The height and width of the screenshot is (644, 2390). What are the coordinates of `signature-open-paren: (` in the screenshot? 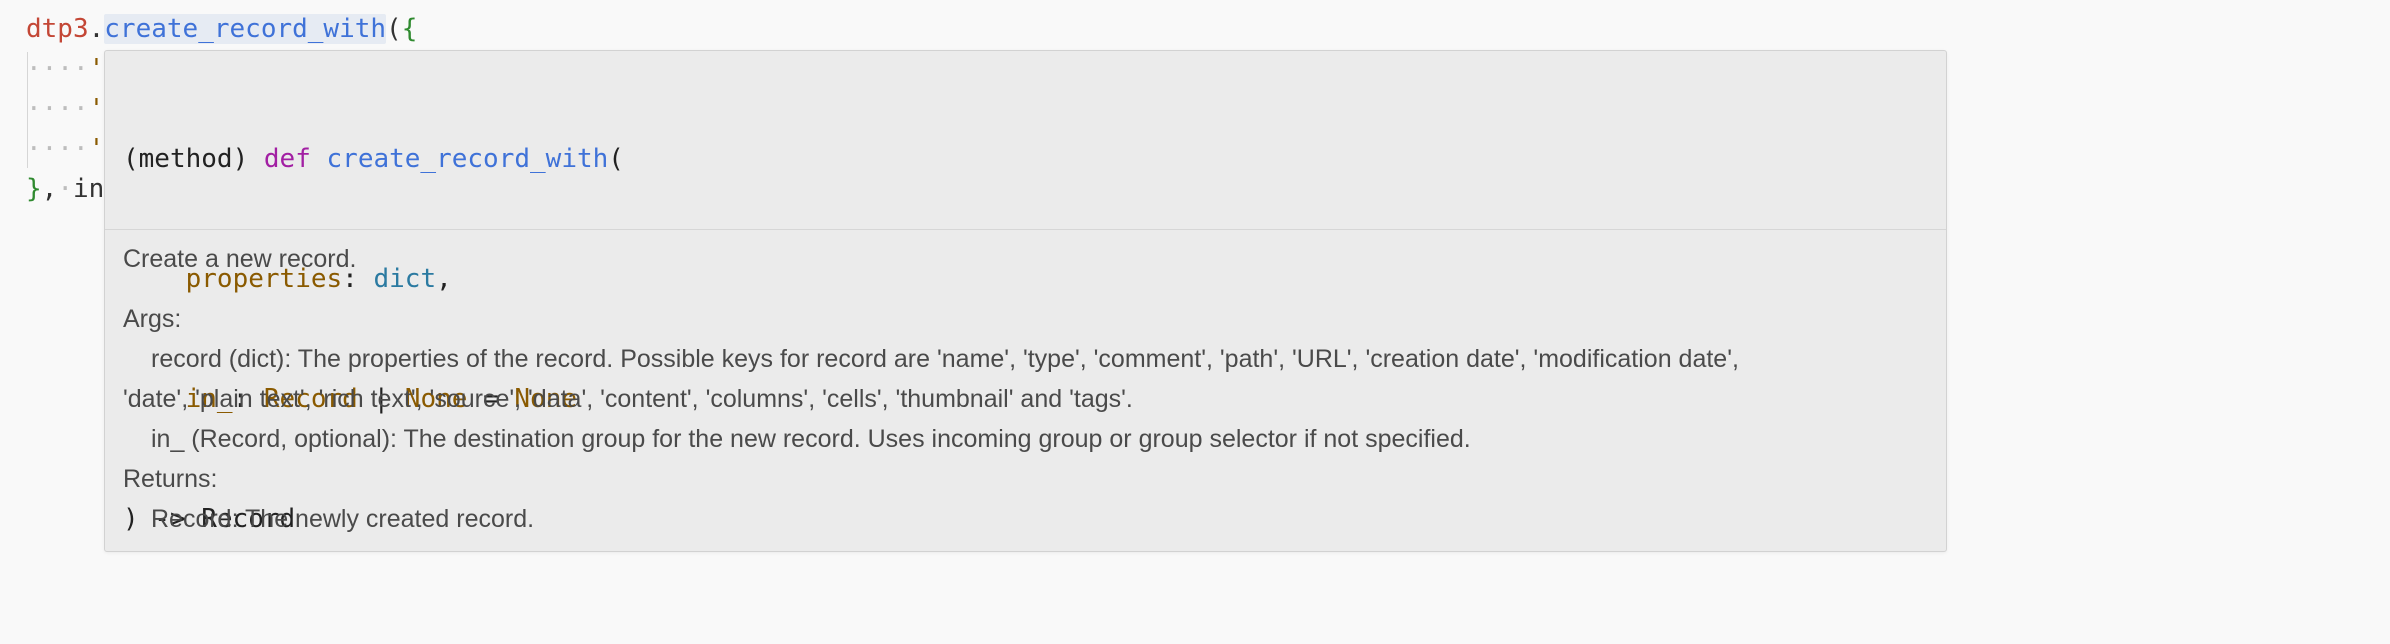 It's located at (616, 159).